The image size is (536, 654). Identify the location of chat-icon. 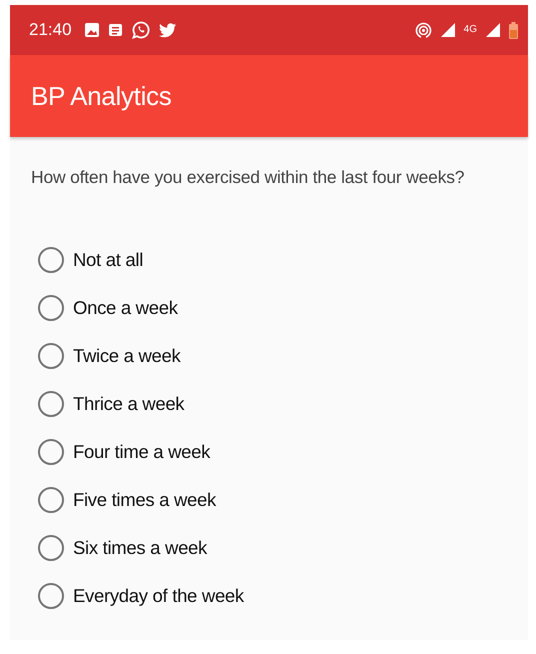
(141, 30).